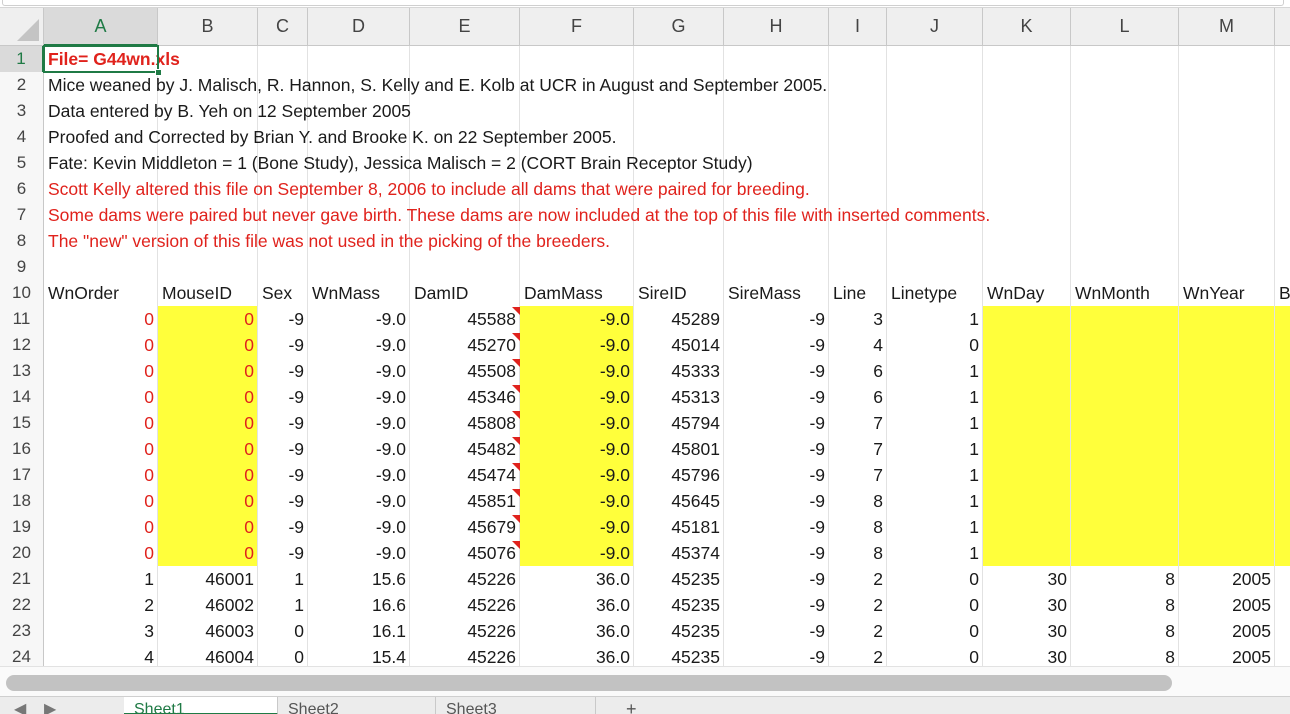 The width and height of the screenshot is (1290, 714). I want to click on column-header-h: H, so click(776, 27).